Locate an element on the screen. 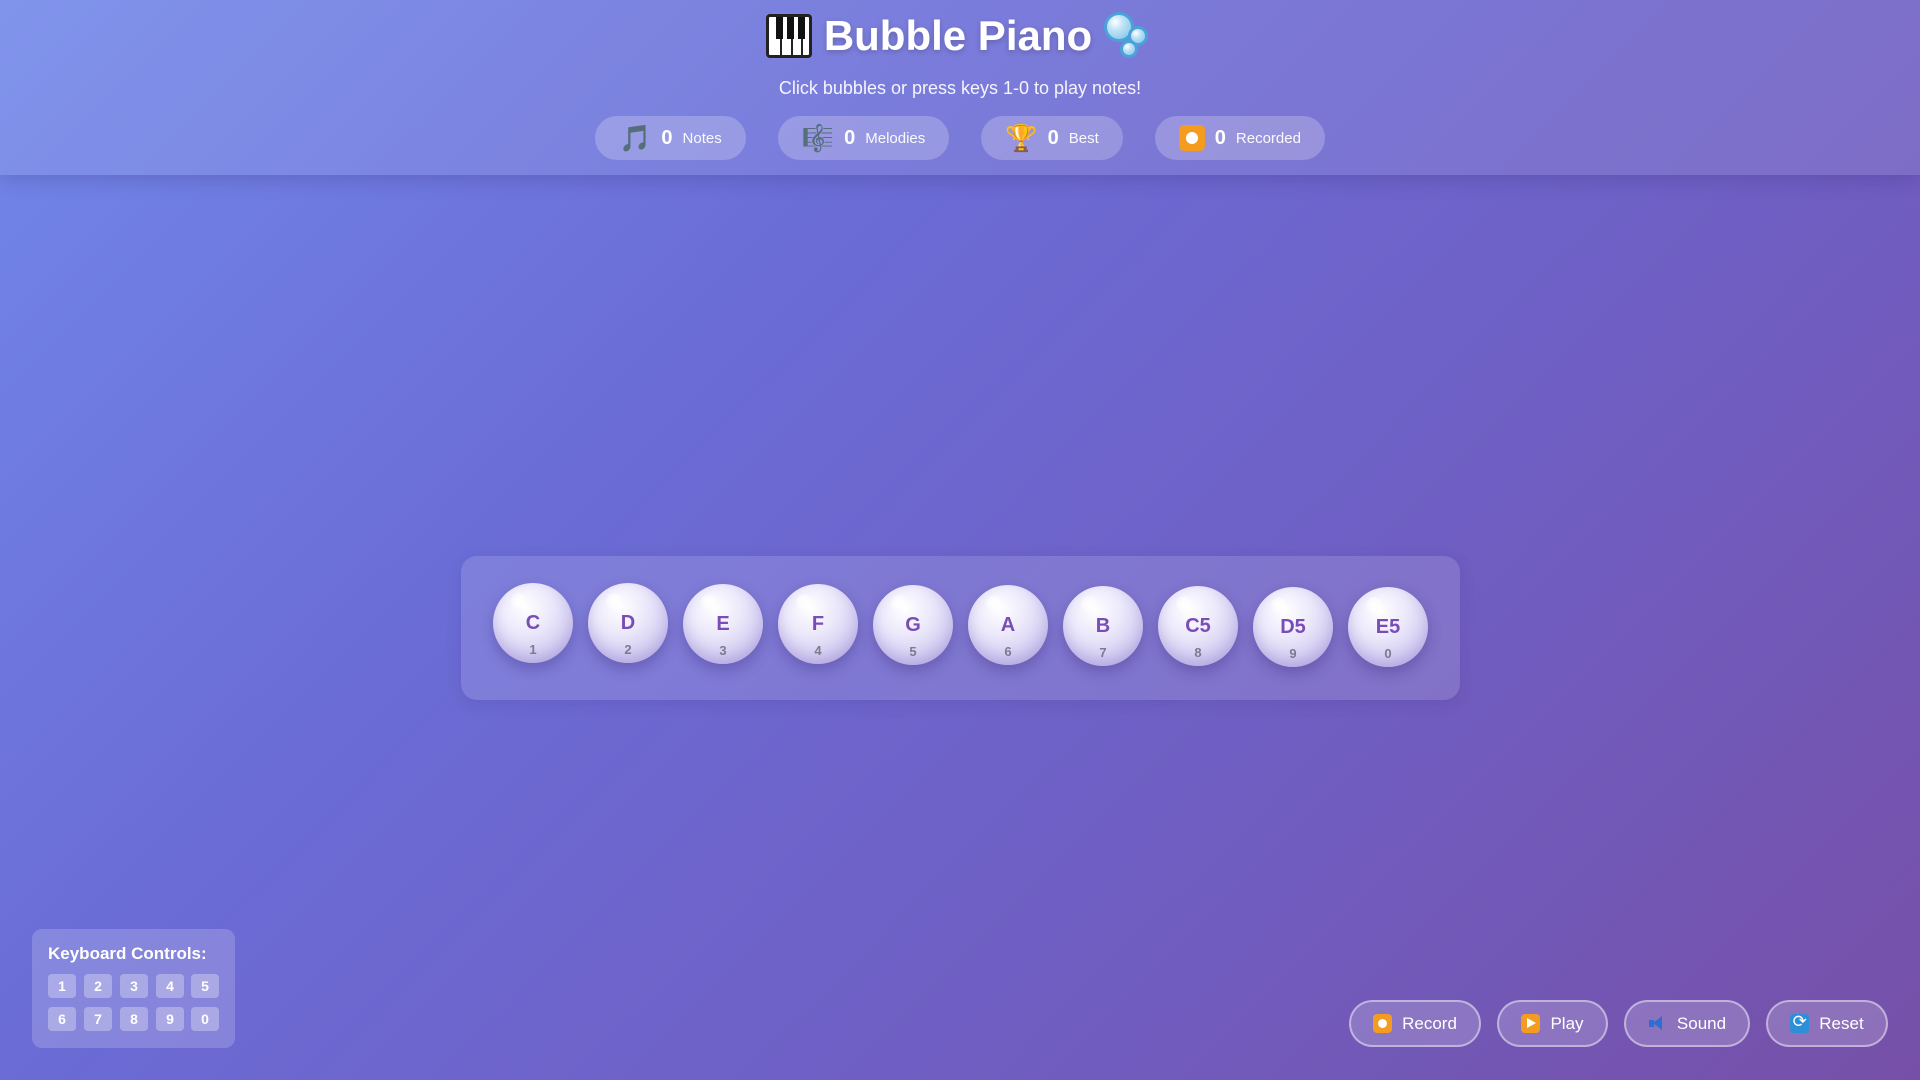  stat-label: Melodies is located at coordinates (895, 138).